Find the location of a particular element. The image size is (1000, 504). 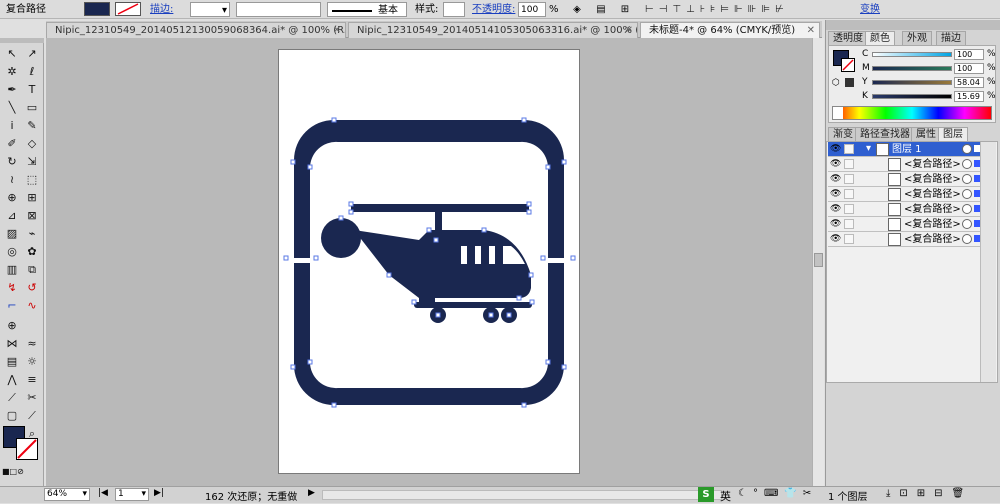

symbol-sprayer-icon: ✿ is located at coordinates (32, 252).